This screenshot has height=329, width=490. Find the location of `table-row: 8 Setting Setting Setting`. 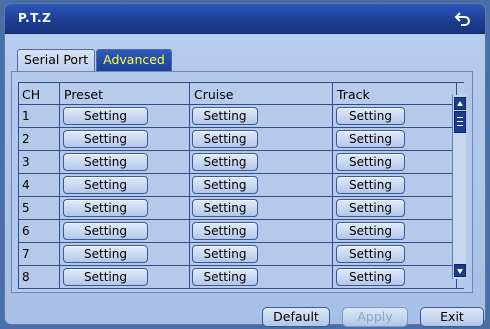

table-row: 8 Setting Setting Setting is located at coordinates (241, 277).